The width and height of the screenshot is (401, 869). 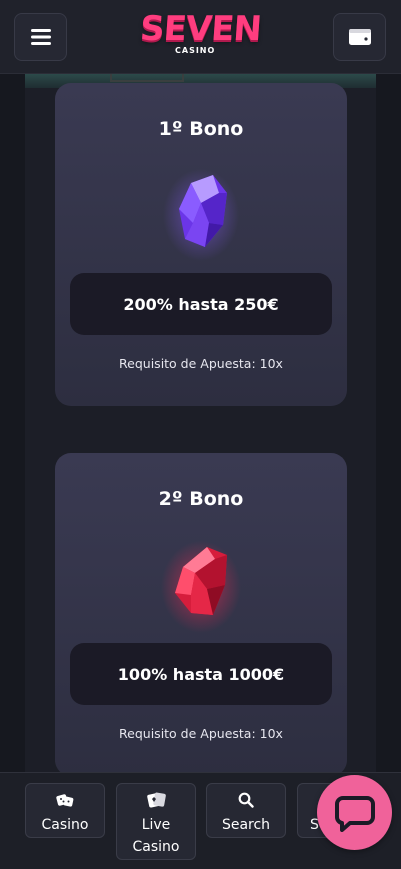 I want to click on cards-icon, so click(x=156, y=800).